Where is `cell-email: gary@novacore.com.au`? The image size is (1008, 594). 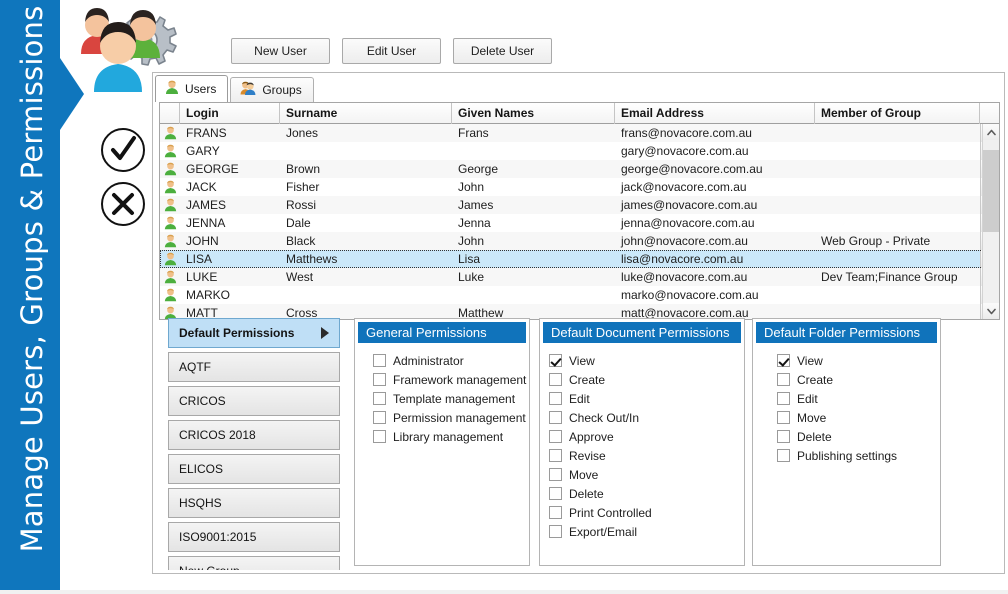 cell-email: gary@novacore.com.au is located at coordinates (685, 151).